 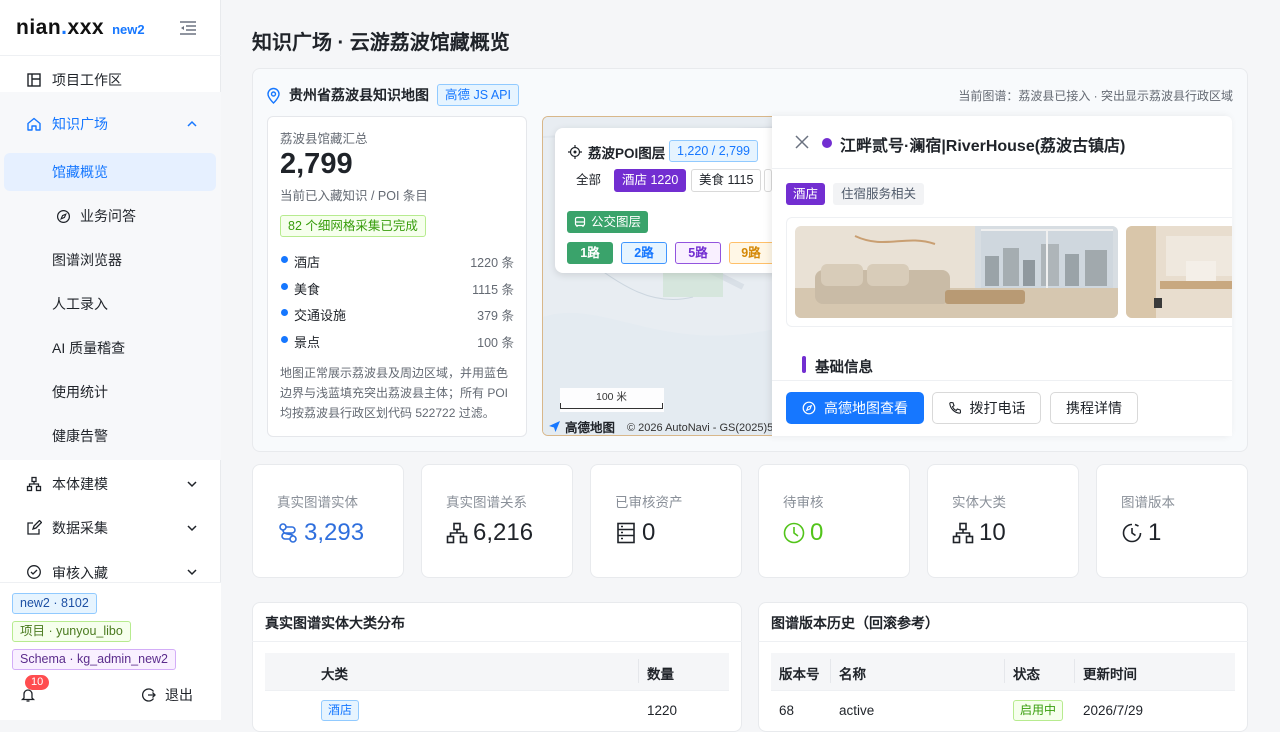 I want to click on sidebar-item-label: 知识广场, so click(x=80, y=124).